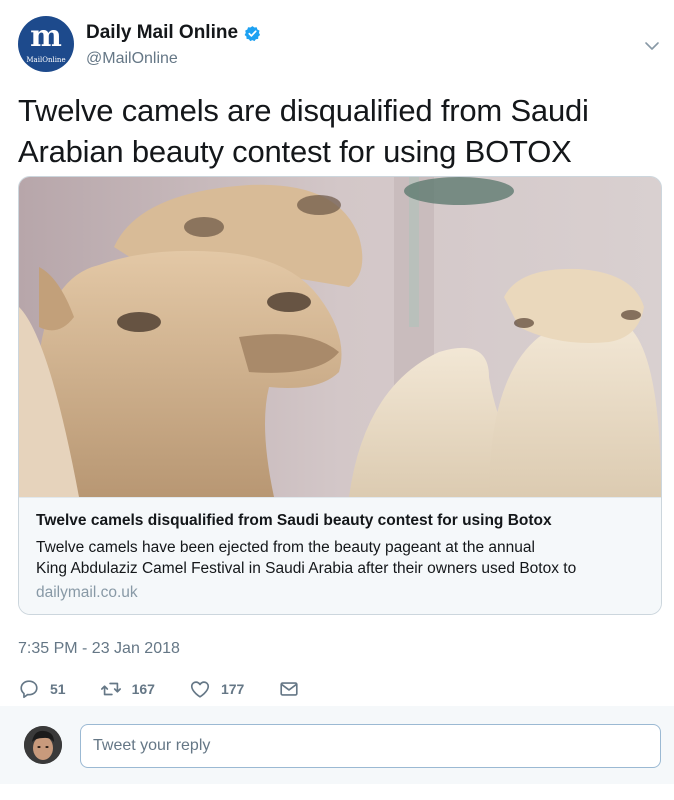 The height and width of the screenshot is (800, 674). I want to click on like-icon, so click(200, 689).